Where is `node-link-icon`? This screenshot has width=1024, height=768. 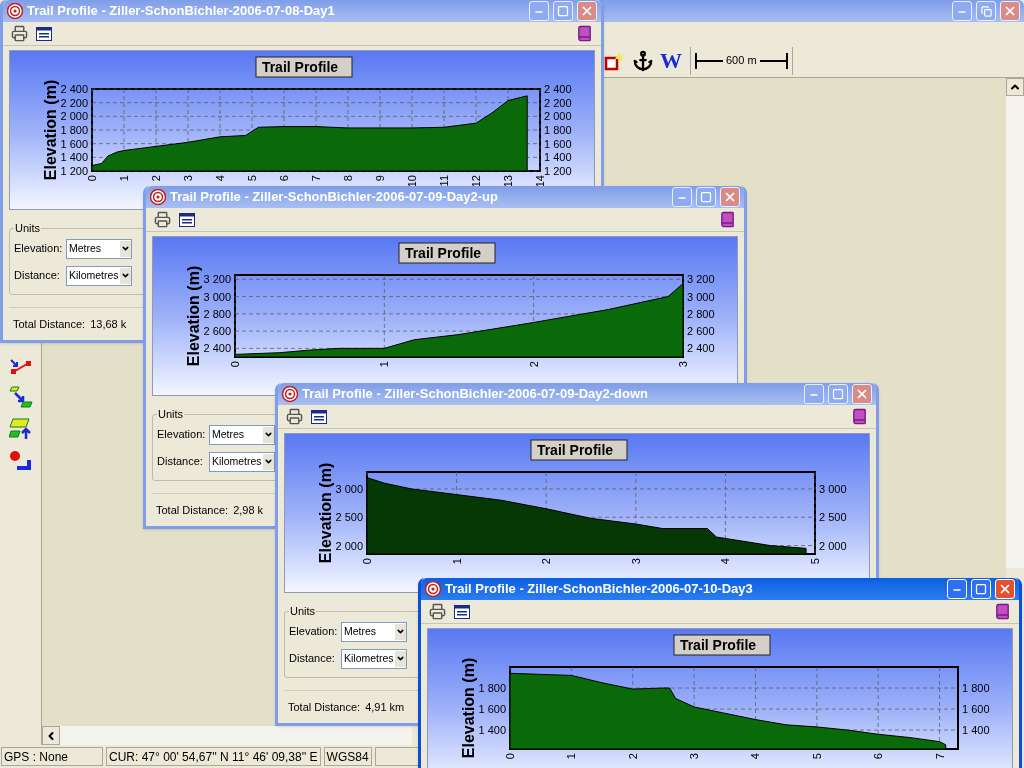 node-link-icon is located at coordinates (20, 367).